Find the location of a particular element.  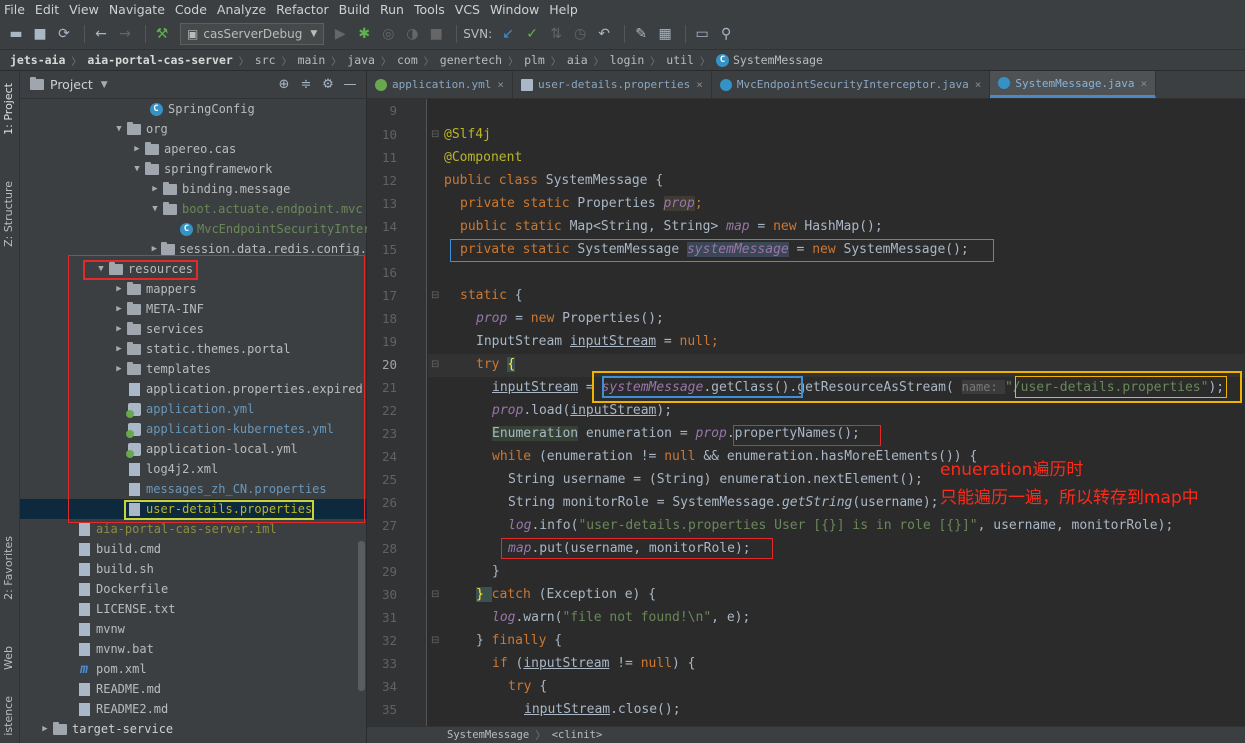

tree-item-readme2: README2.md is located at coordinates (193, 709).